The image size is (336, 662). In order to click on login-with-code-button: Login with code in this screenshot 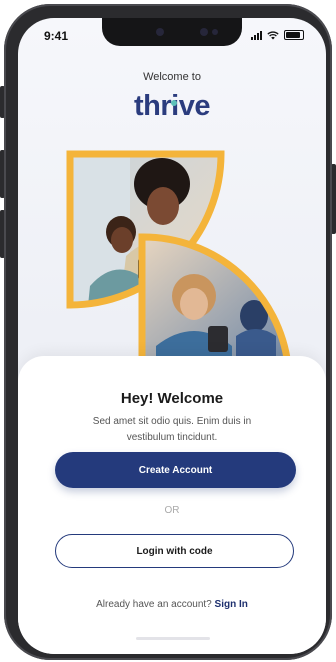, I will do `click(174, 551)`.